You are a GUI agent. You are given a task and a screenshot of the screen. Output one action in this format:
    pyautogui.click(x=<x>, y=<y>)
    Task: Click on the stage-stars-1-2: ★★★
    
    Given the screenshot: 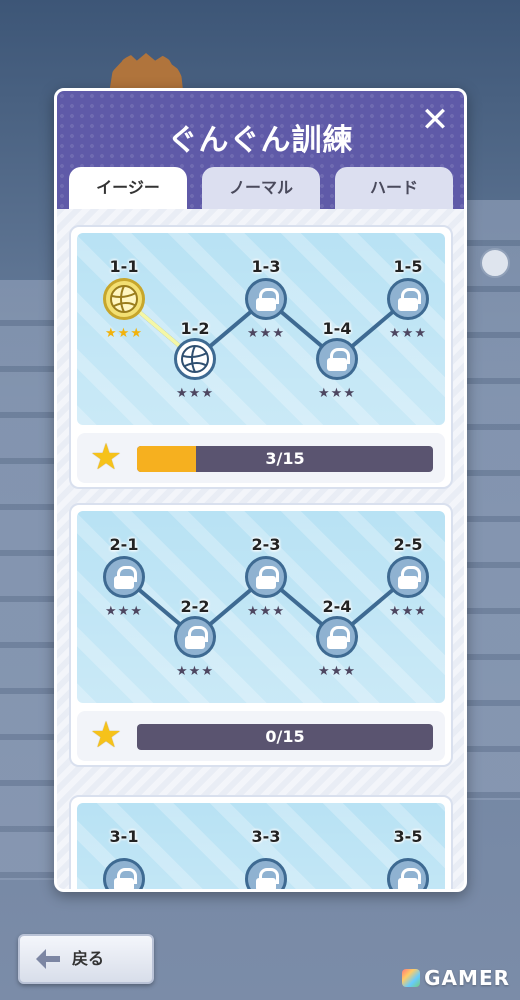 What is the action you would take?
    pyautogui.click(x=195, y=393)
    